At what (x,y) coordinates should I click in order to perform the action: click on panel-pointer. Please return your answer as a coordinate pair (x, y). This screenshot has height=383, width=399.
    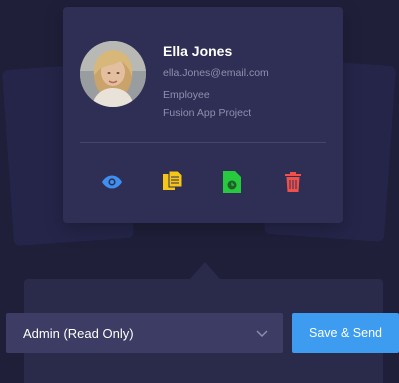
    Looking at the image, I should click on (205, 270).